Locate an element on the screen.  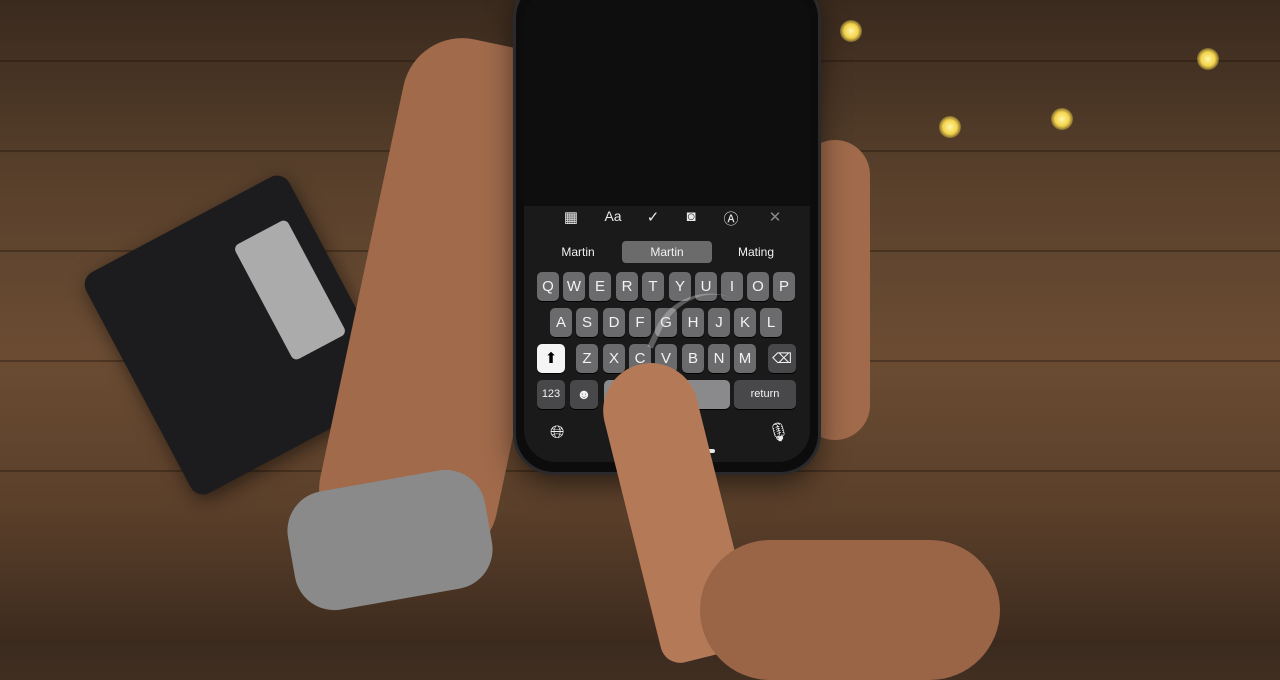
right-hand is located at coordinates (850, 610).